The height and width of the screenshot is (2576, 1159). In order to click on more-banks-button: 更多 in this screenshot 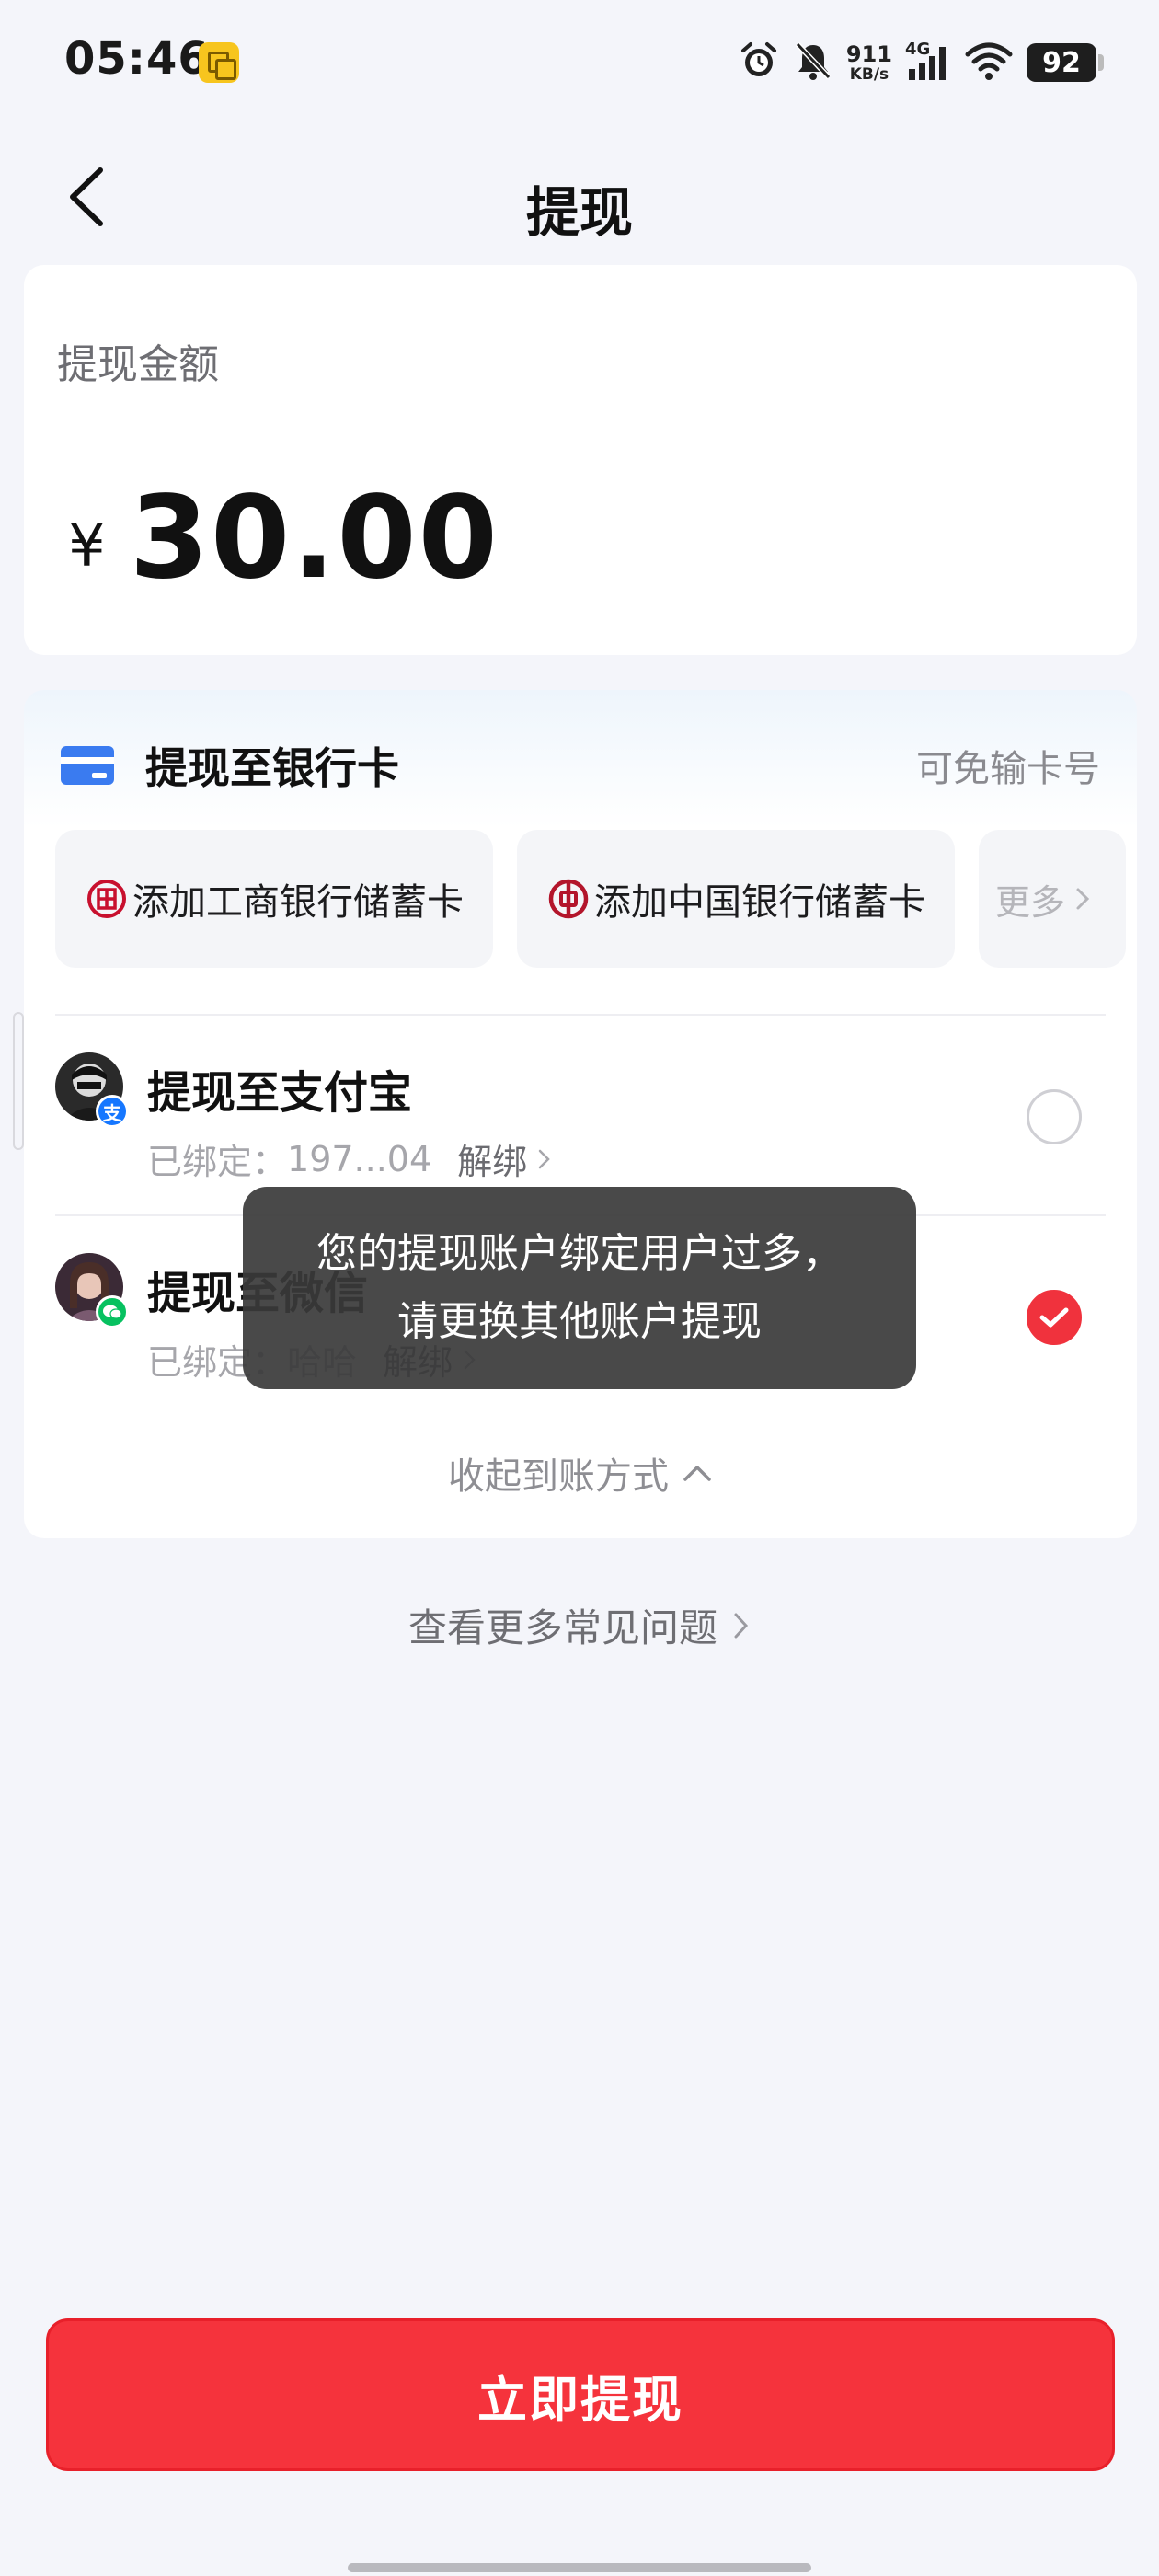, I will do `click(1052, 899)`.